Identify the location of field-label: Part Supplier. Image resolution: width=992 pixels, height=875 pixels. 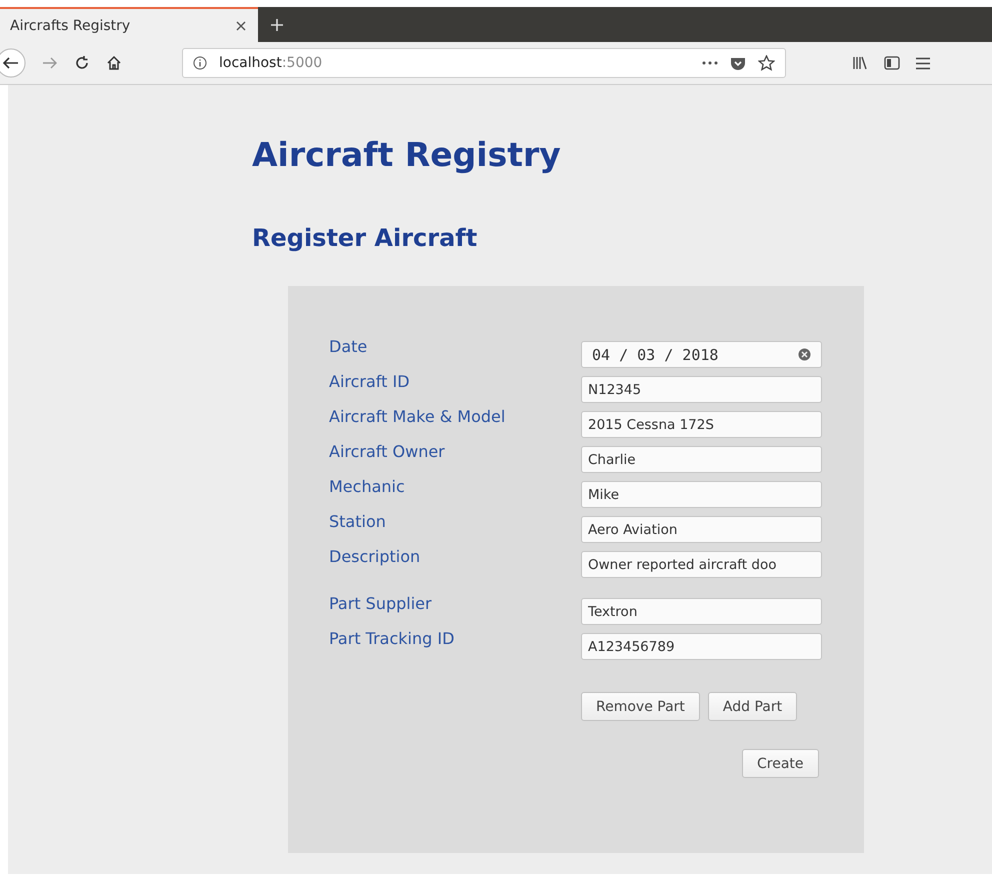
(381, 603).